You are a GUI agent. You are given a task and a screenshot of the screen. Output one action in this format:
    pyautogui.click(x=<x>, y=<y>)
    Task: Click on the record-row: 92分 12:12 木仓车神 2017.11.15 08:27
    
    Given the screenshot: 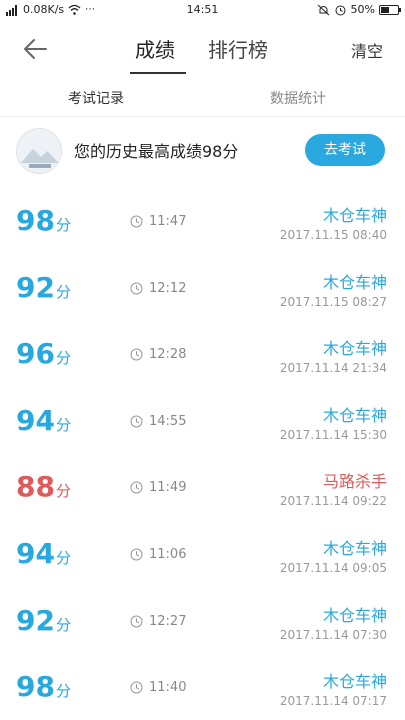 What is the action you would take?
    pyautogui.click(x=202, y=288)
    